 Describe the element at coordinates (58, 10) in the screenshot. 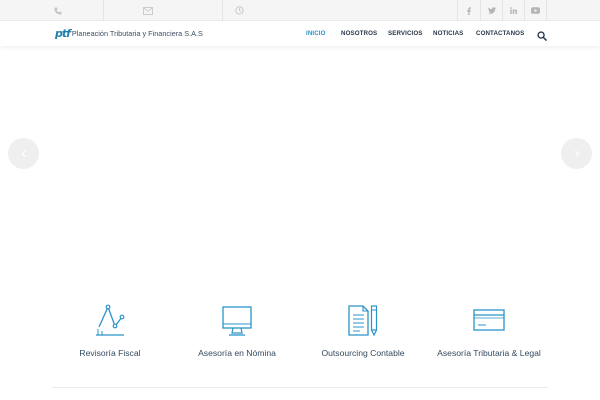

I see `phone-icon` at that location.